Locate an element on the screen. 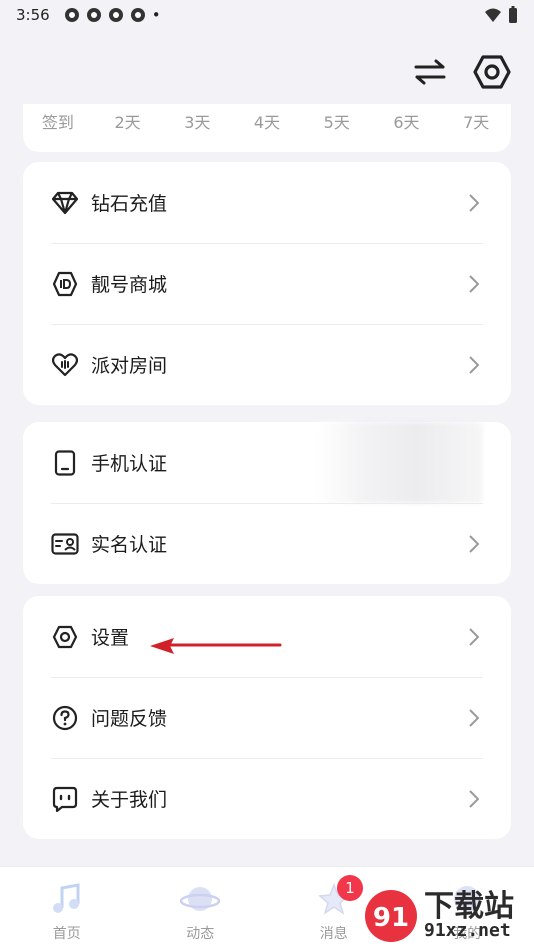 Image resolution: width=534 pixels, height=950 pixels. menu-item-label: 靓号商城 is located at coordinates (129, 285).